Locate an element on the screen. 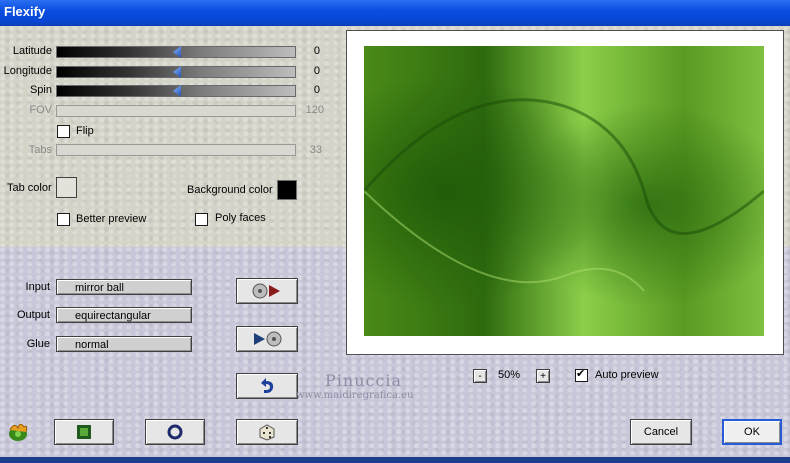 This screenshot has width=790, height=463. latitude-slider-thumb is located at coordinates (177, 52).